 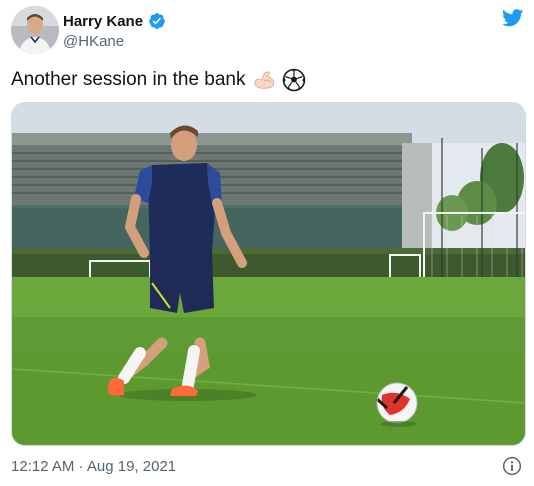 I want to click on soccer-ball-icon, so click(x=294, y=80).